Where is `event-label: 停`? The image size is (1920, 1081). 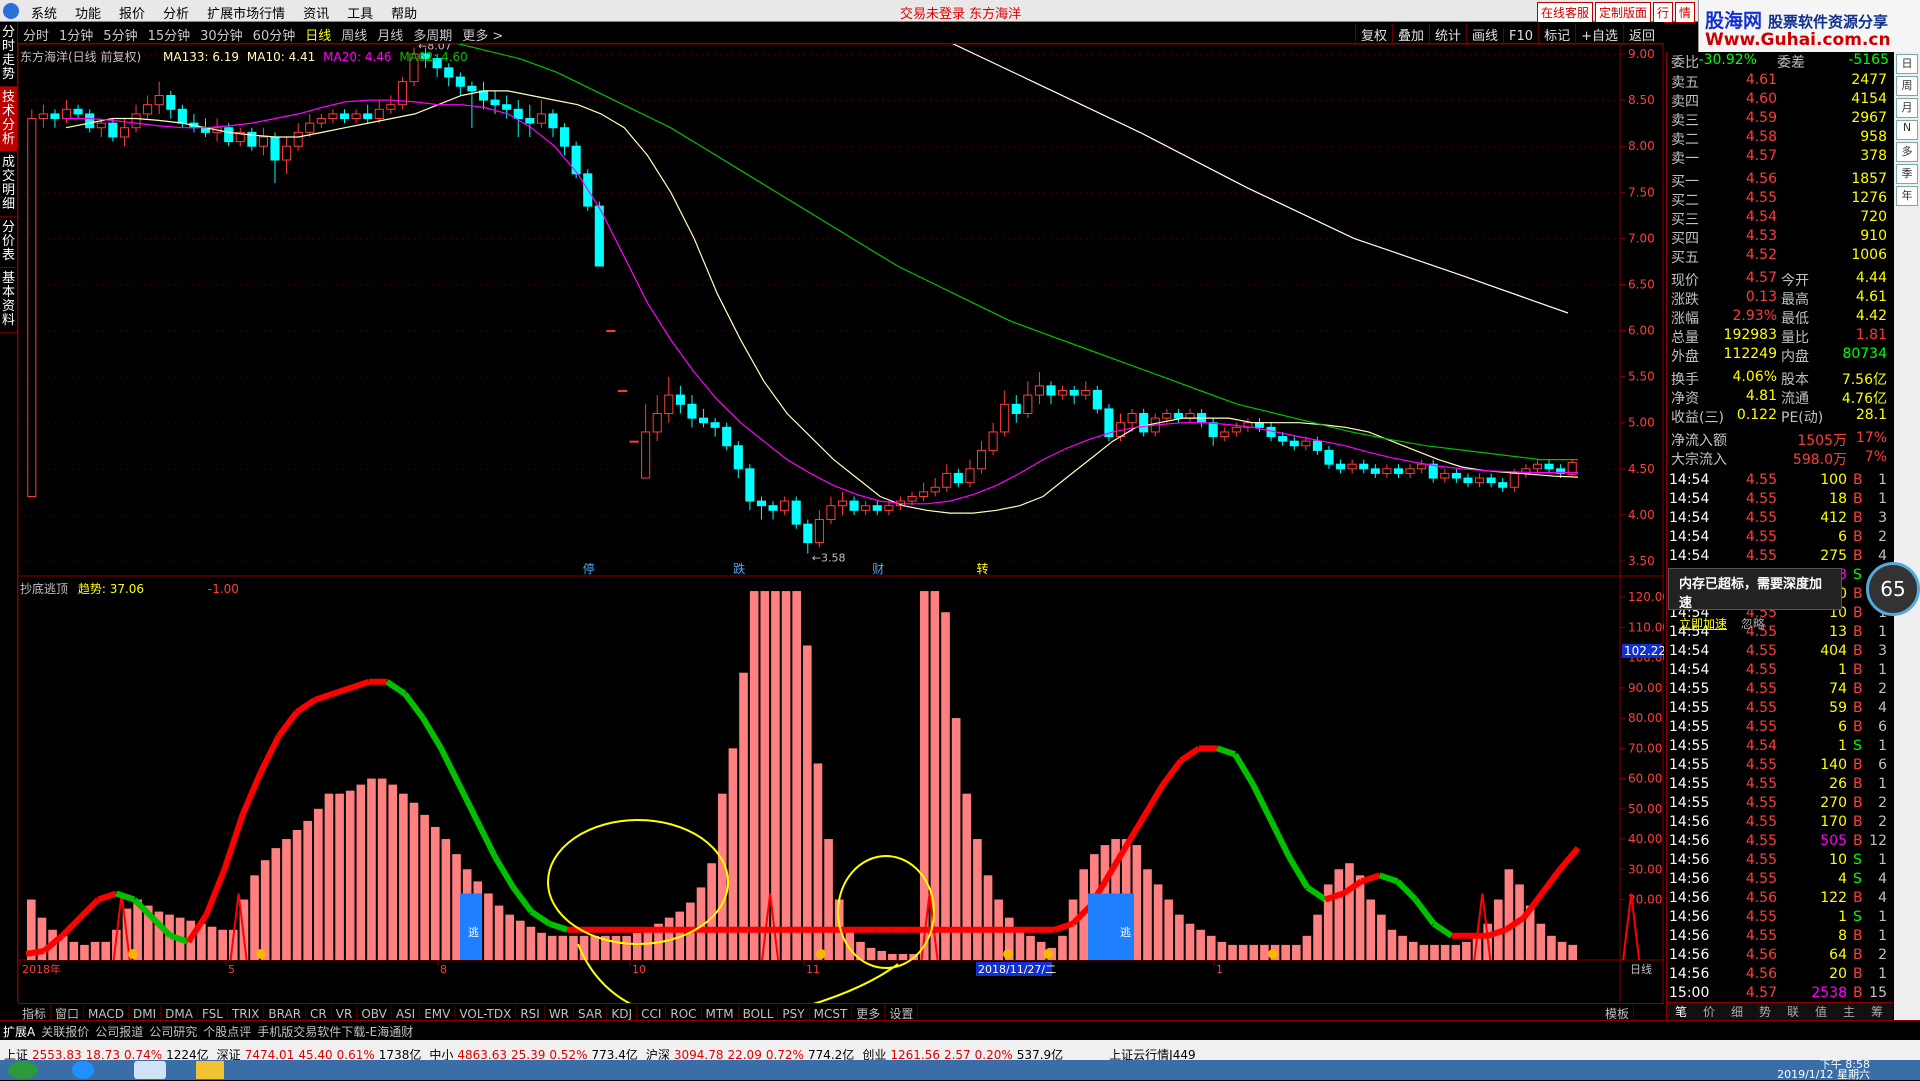 event-label: 停 is located at coordinates (589, 568).